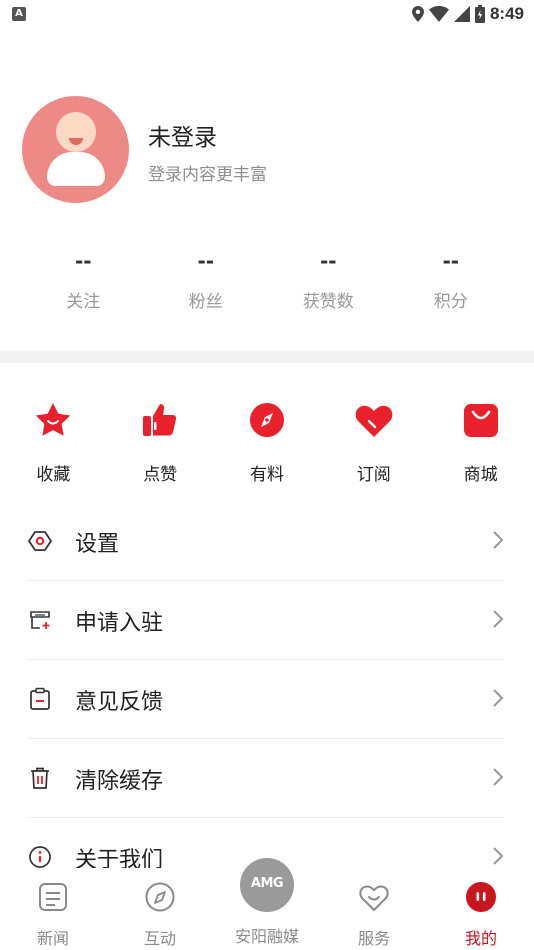 The height and width of the screenshot is (950, 534). Describe the element at coordinates (328, 278) in the screenshot. I see `stat-likes: -- 获赞数` at that location.